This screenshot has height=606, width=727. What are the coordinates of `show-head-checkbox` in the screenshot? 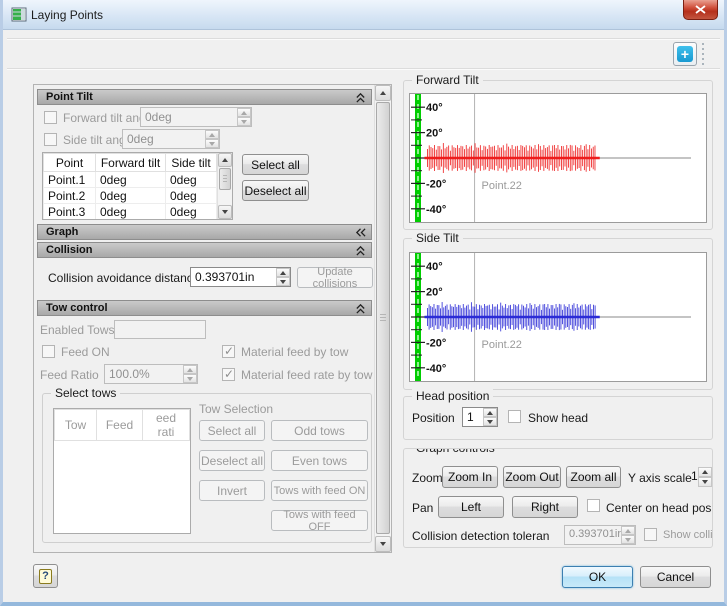 It's located at (514, 416).